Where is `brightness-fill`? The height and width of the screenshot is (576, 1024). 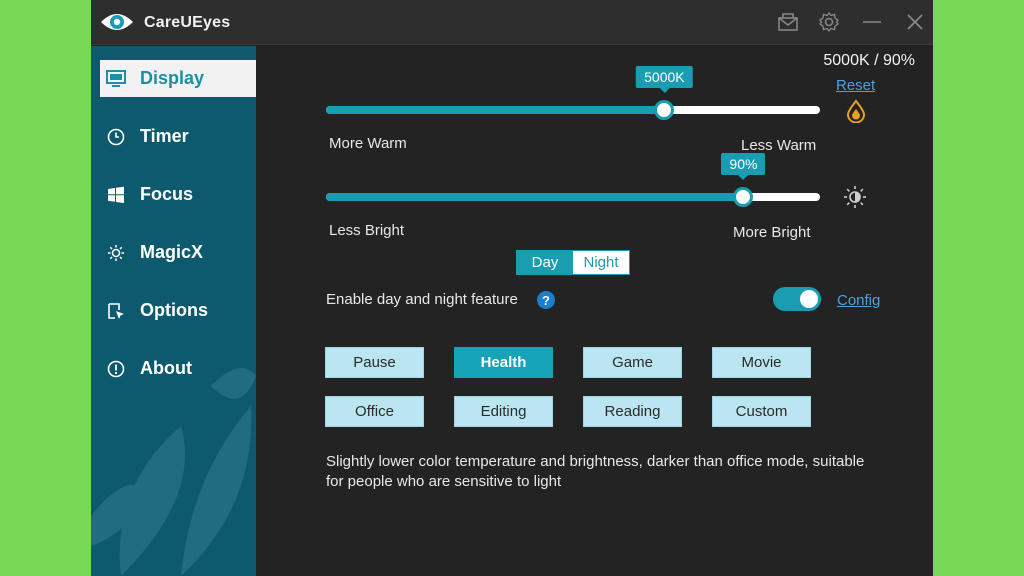
brightness-fill is located at coordinates (535, 197).